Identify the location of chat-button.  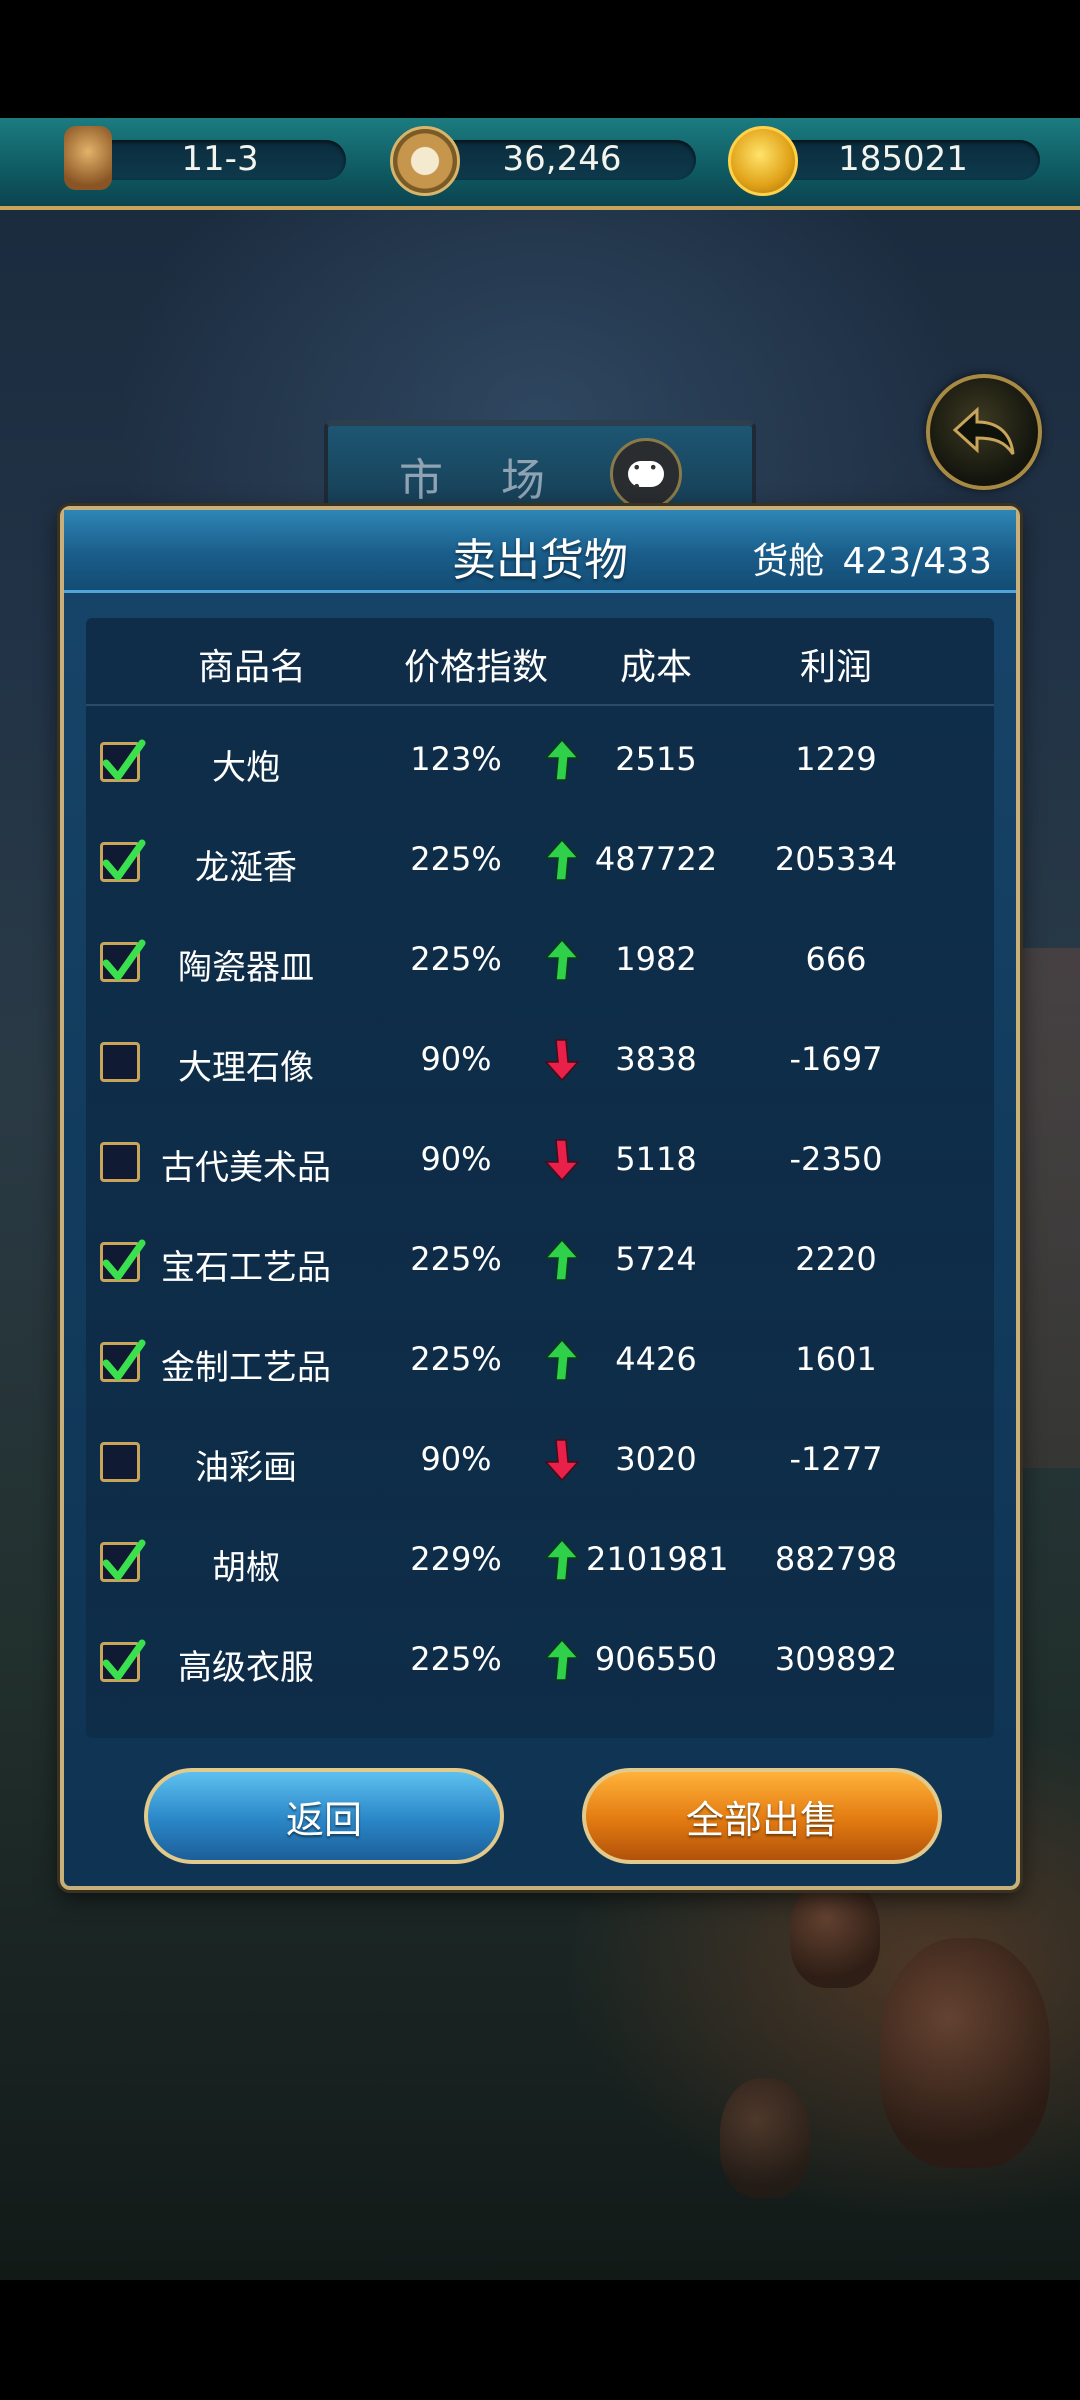
(646, 474).